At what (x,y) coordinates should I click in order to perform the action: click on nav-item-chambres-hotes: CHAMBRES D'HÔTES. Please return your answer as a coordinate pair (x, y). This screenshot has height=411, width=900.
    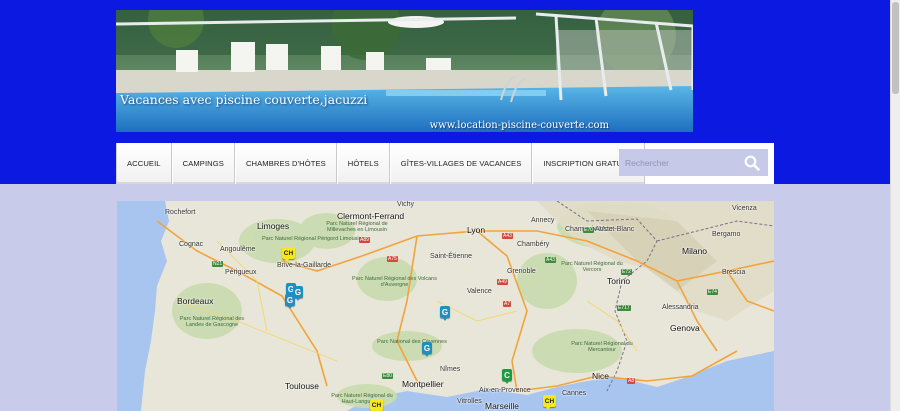
    Looking at the image, I should click on (285, 163).